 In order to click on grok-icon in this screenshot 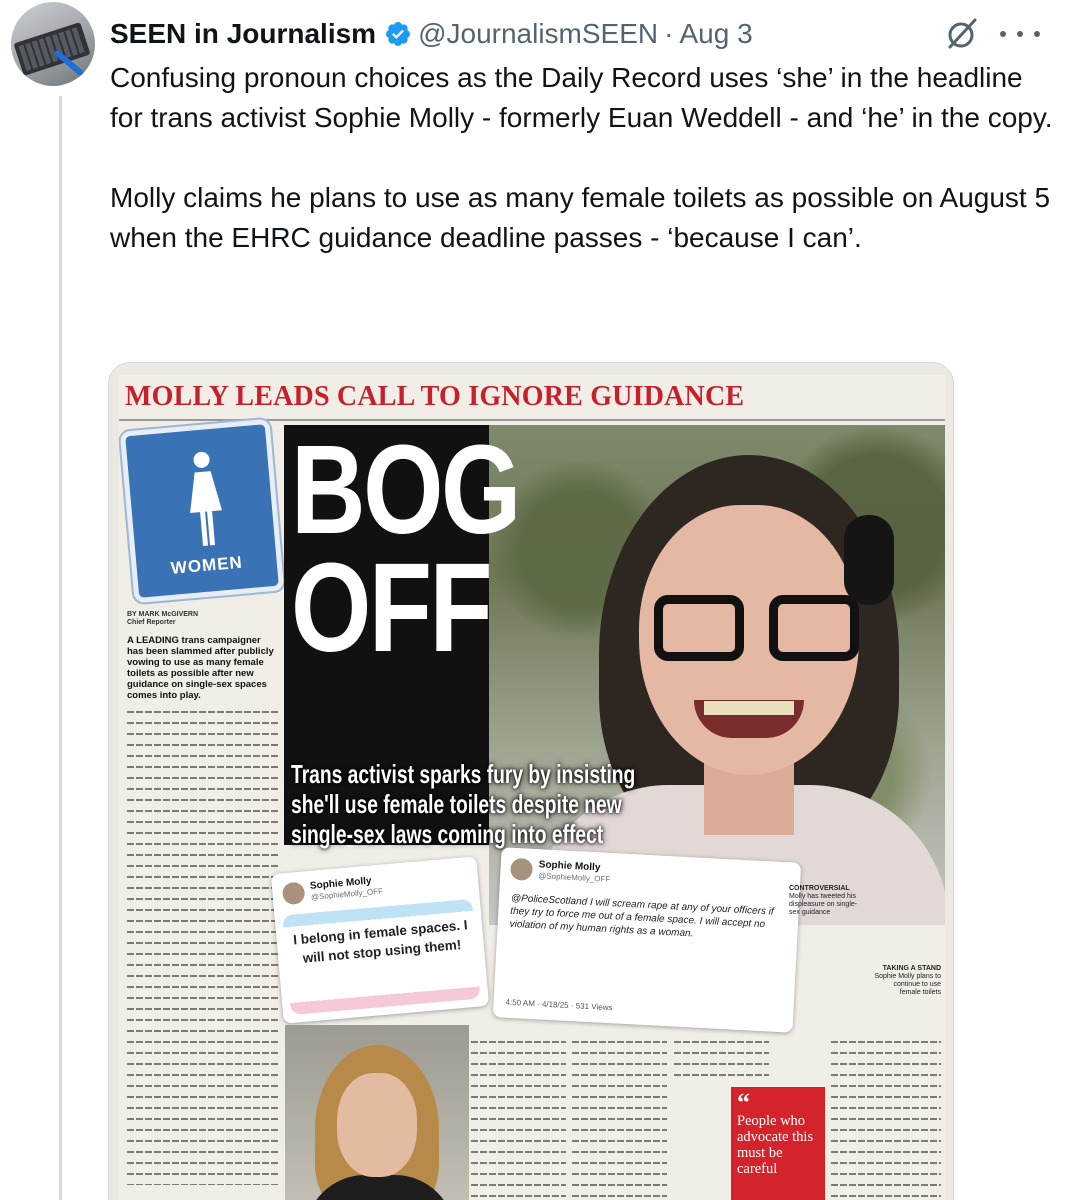, I will do `click(962, 34)`.